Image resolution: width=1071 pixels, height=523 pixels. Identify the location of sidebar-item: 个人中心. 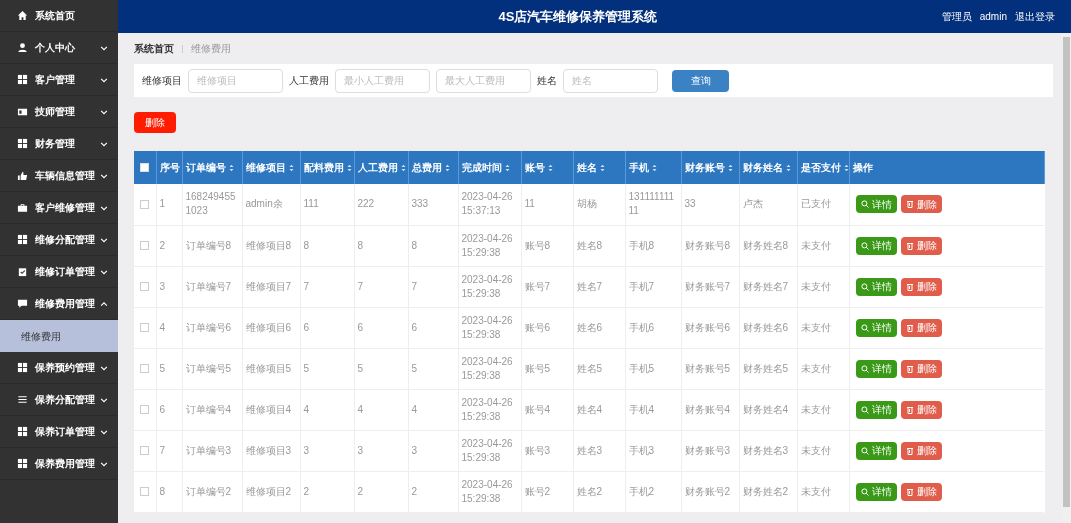
(59, 48).